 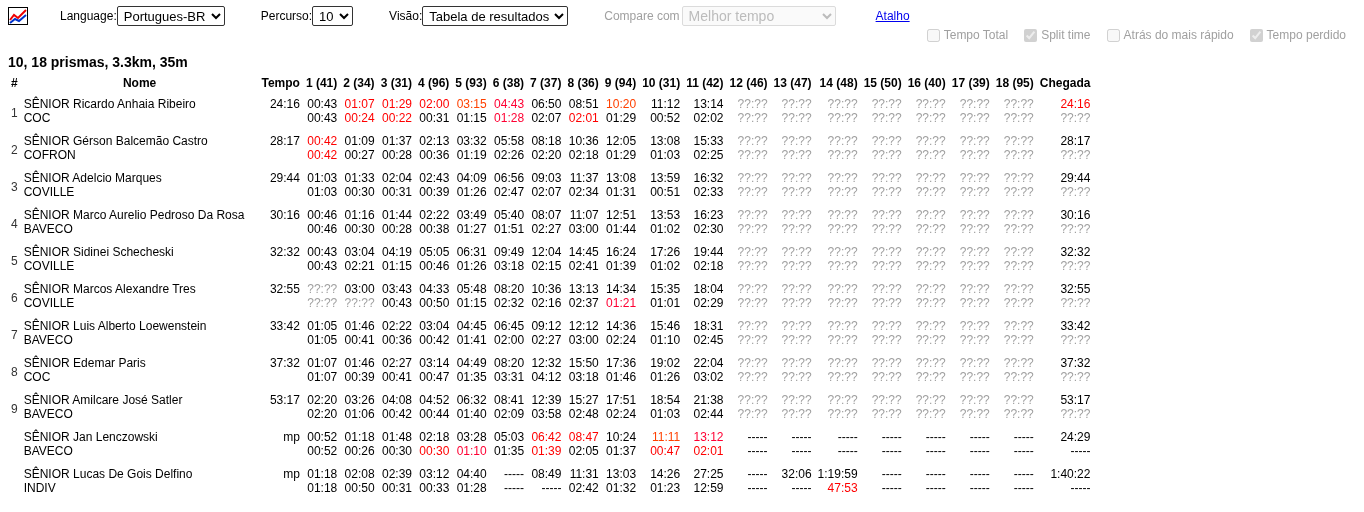 I want to click on elapsed-time: 32:32, so click(x=1075, y=252).